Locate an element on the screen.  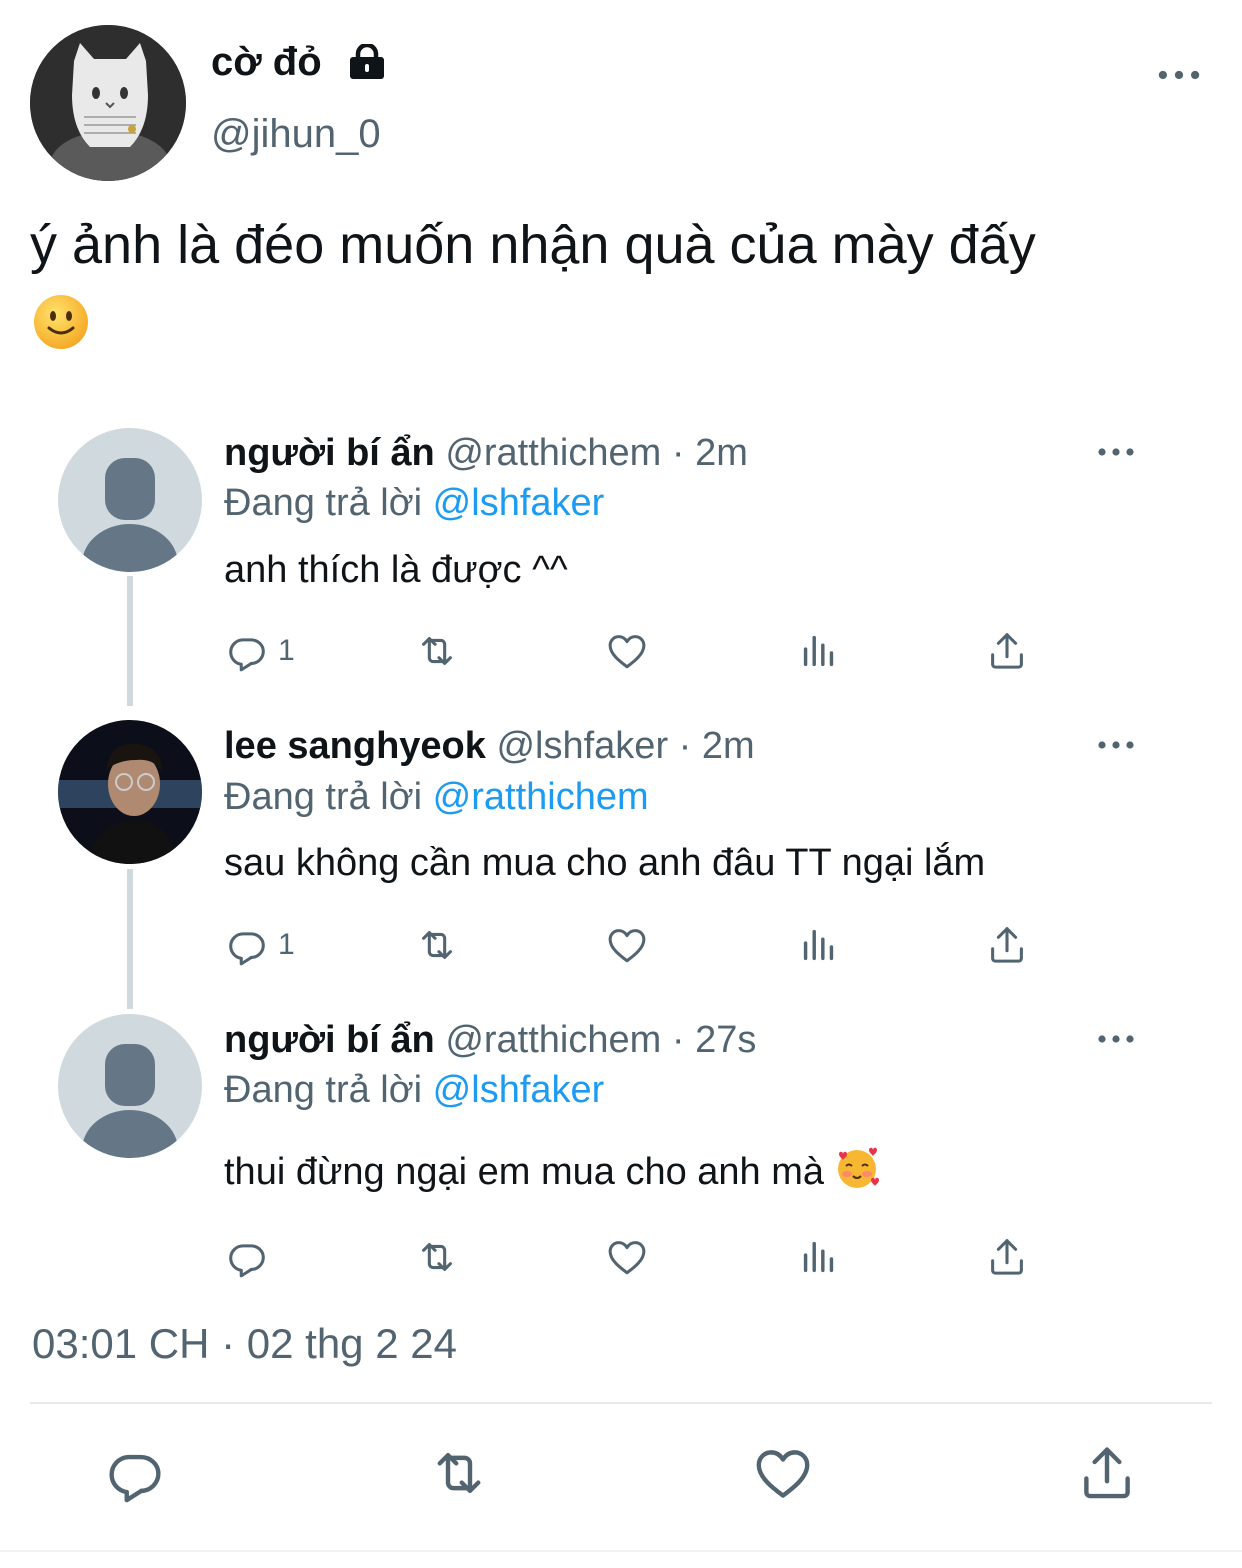
hearts-emoji-icon is located at coordinates (858, 1167).